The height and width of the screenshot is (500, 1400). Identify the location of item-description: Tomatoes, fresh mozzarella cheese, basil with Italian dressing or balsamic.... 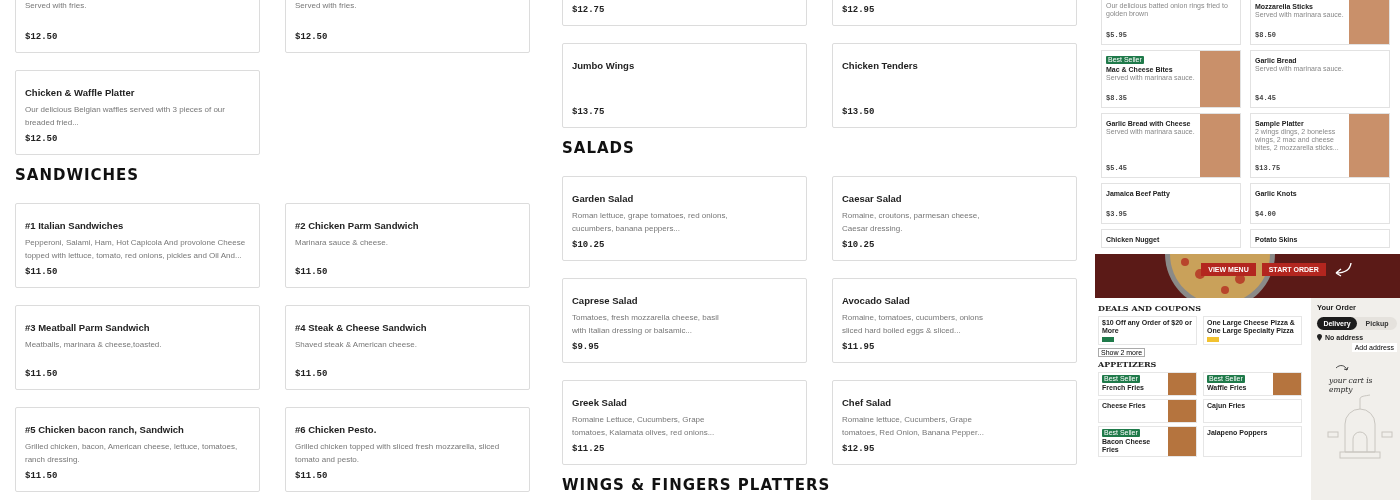
(646, 324).